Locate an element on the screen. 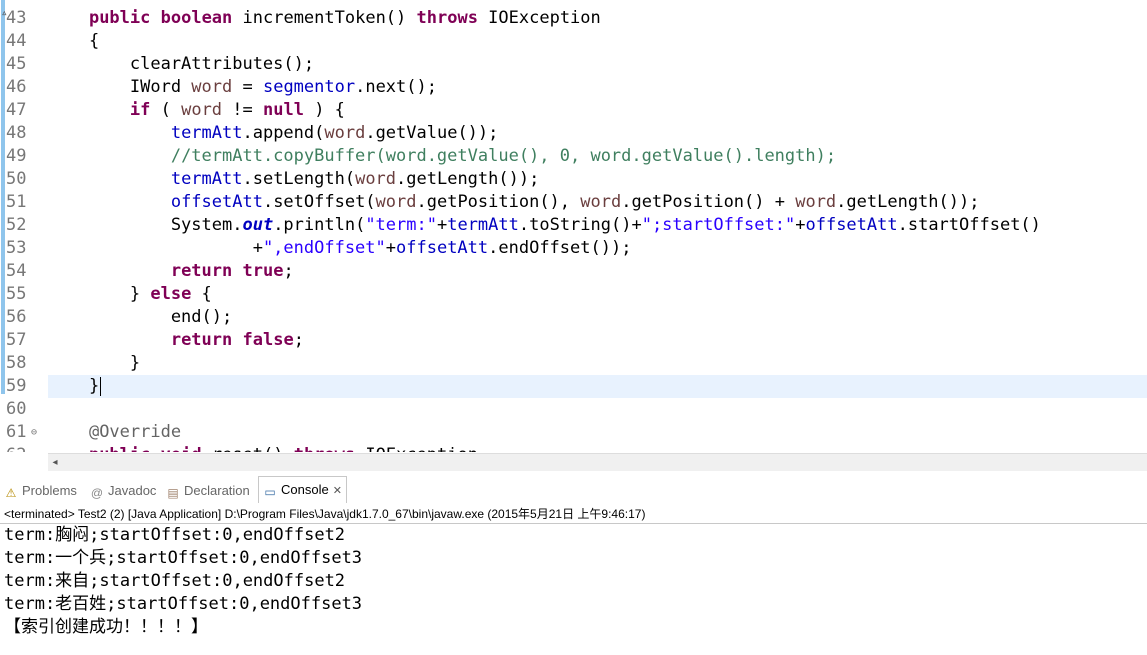 The image size is (1147, 655). line-number: 50 is located at coordinates (27, 179).